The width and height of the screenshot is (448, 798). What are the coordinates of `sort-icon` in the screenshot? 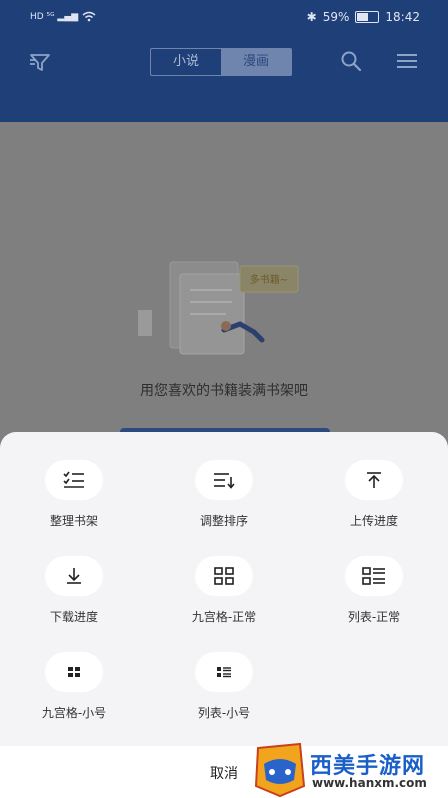 It's located at (224, 481).